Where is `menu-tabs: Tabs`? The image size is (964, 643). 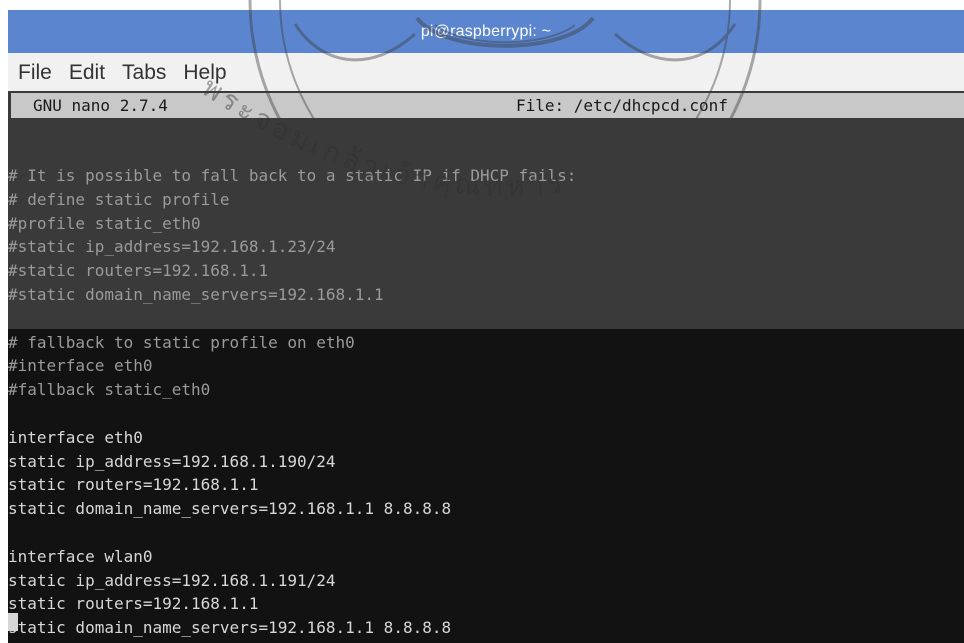 menu-tabs: Tabs is located at coordinates (144, 72).